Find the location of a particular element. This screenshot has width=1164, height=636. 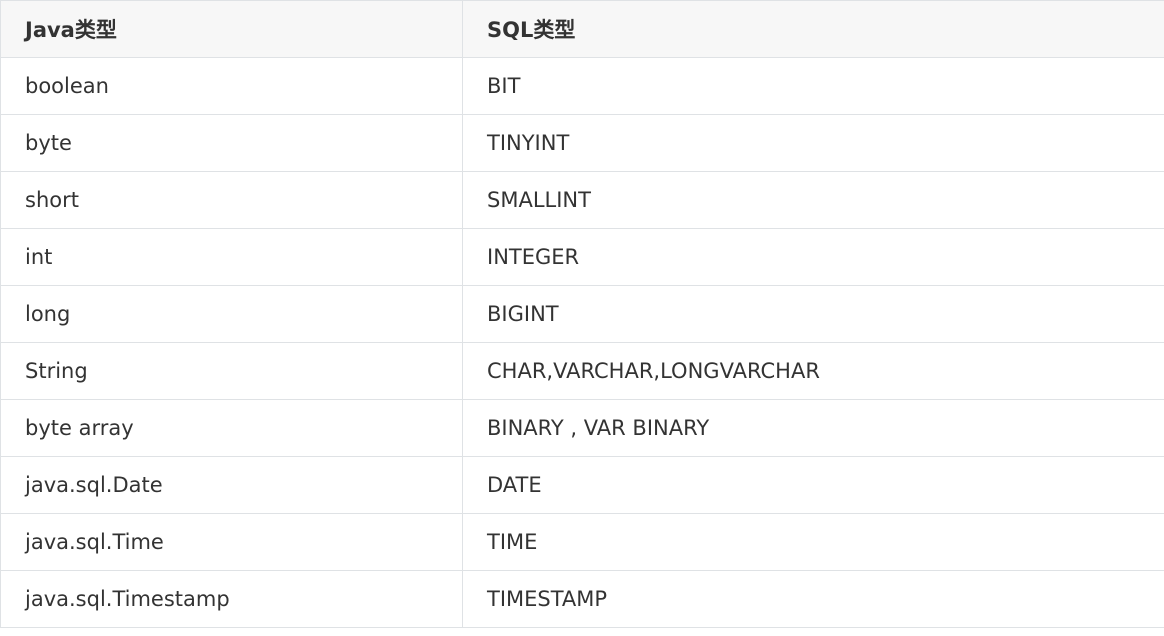

table-row: long BIGINT is located at coordinates (582, 314).